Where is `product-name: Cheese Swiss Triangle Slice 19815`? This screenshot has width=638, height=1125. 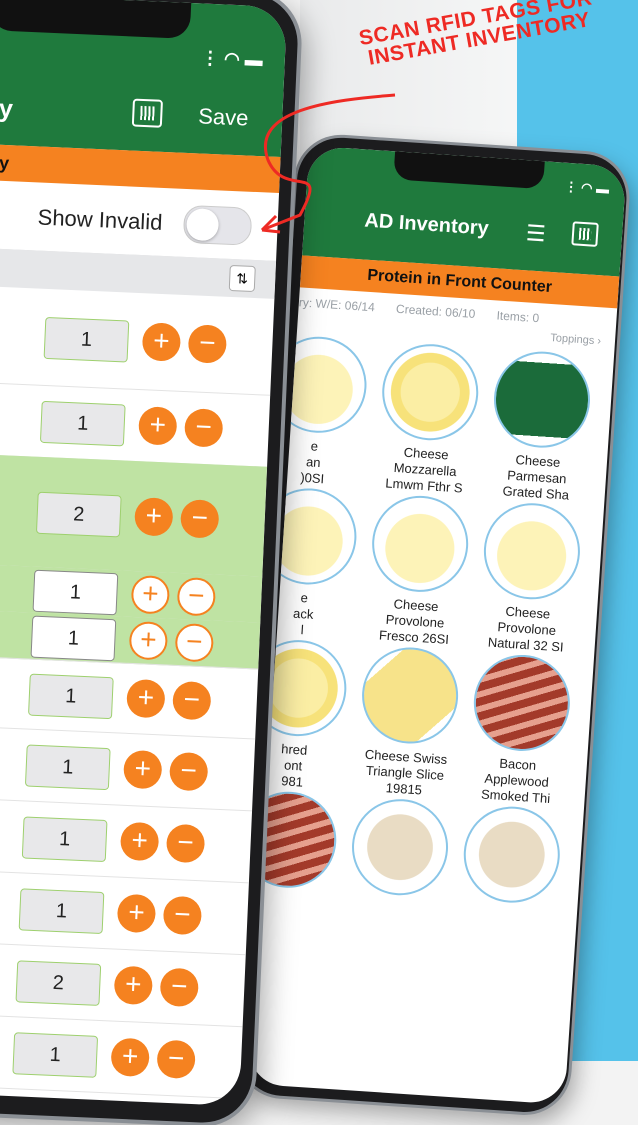 product-name: Cheese Swiss Triangle Slice 19815 is located at coordinates (406, 772).